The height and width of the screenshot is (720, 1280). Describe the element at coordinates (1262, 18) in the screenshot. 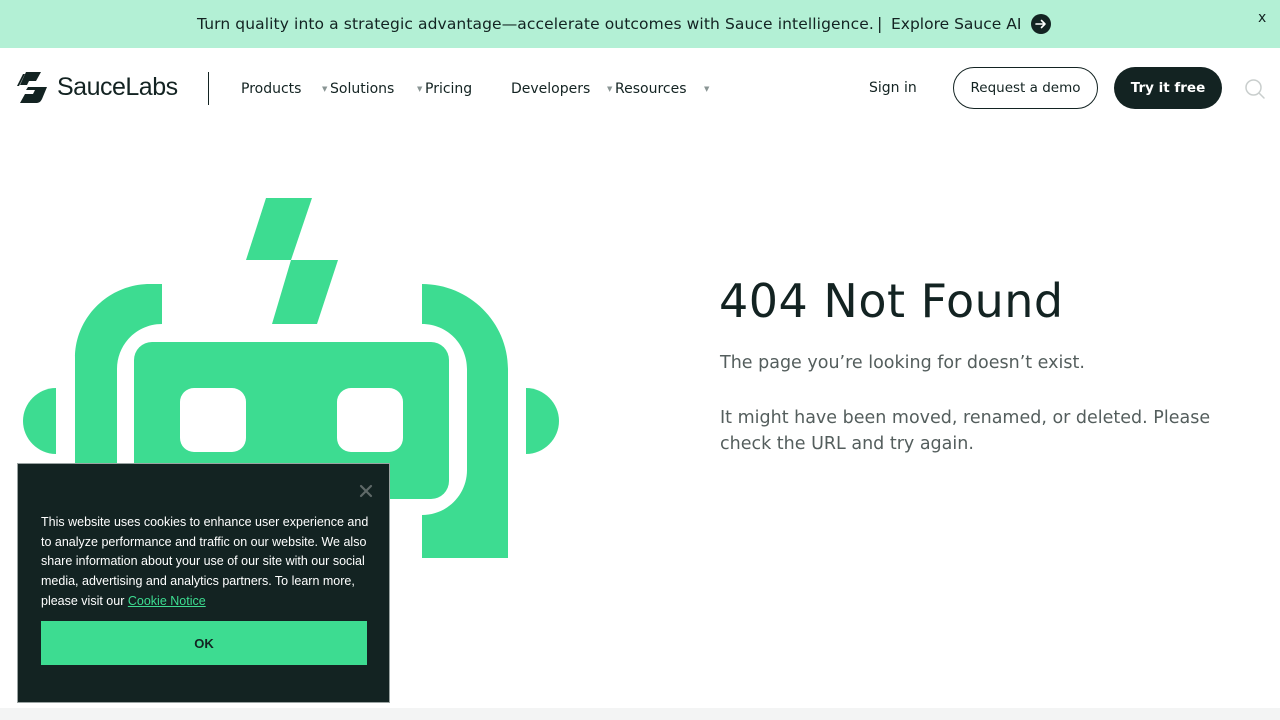

I see `banner-close-button: x` at that location.